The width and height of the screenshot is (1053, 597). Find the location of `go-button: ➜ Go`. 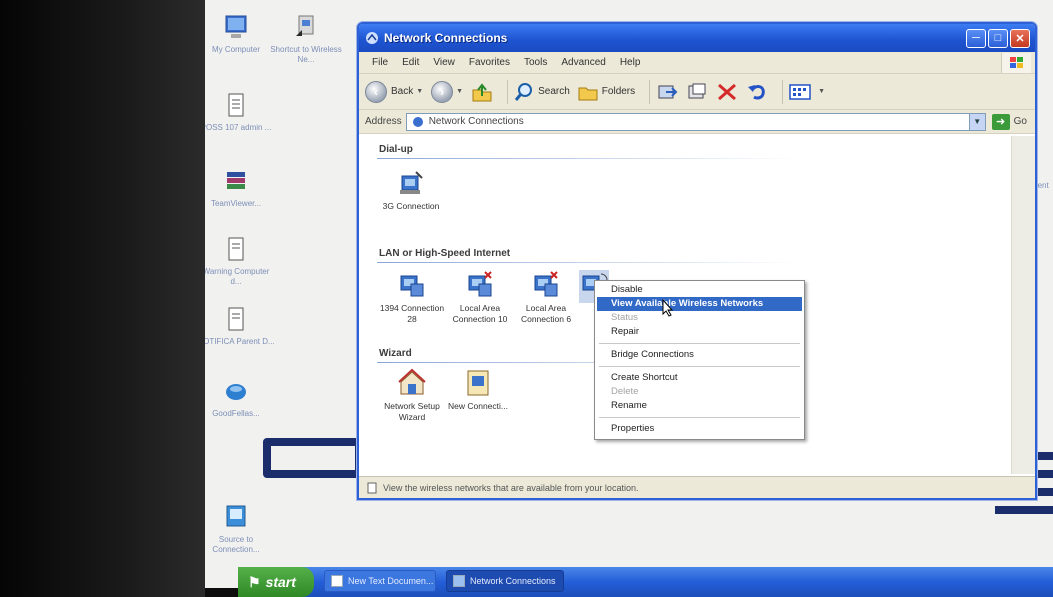

go-button: ➜ Go is located at coordinates (1009, 121).